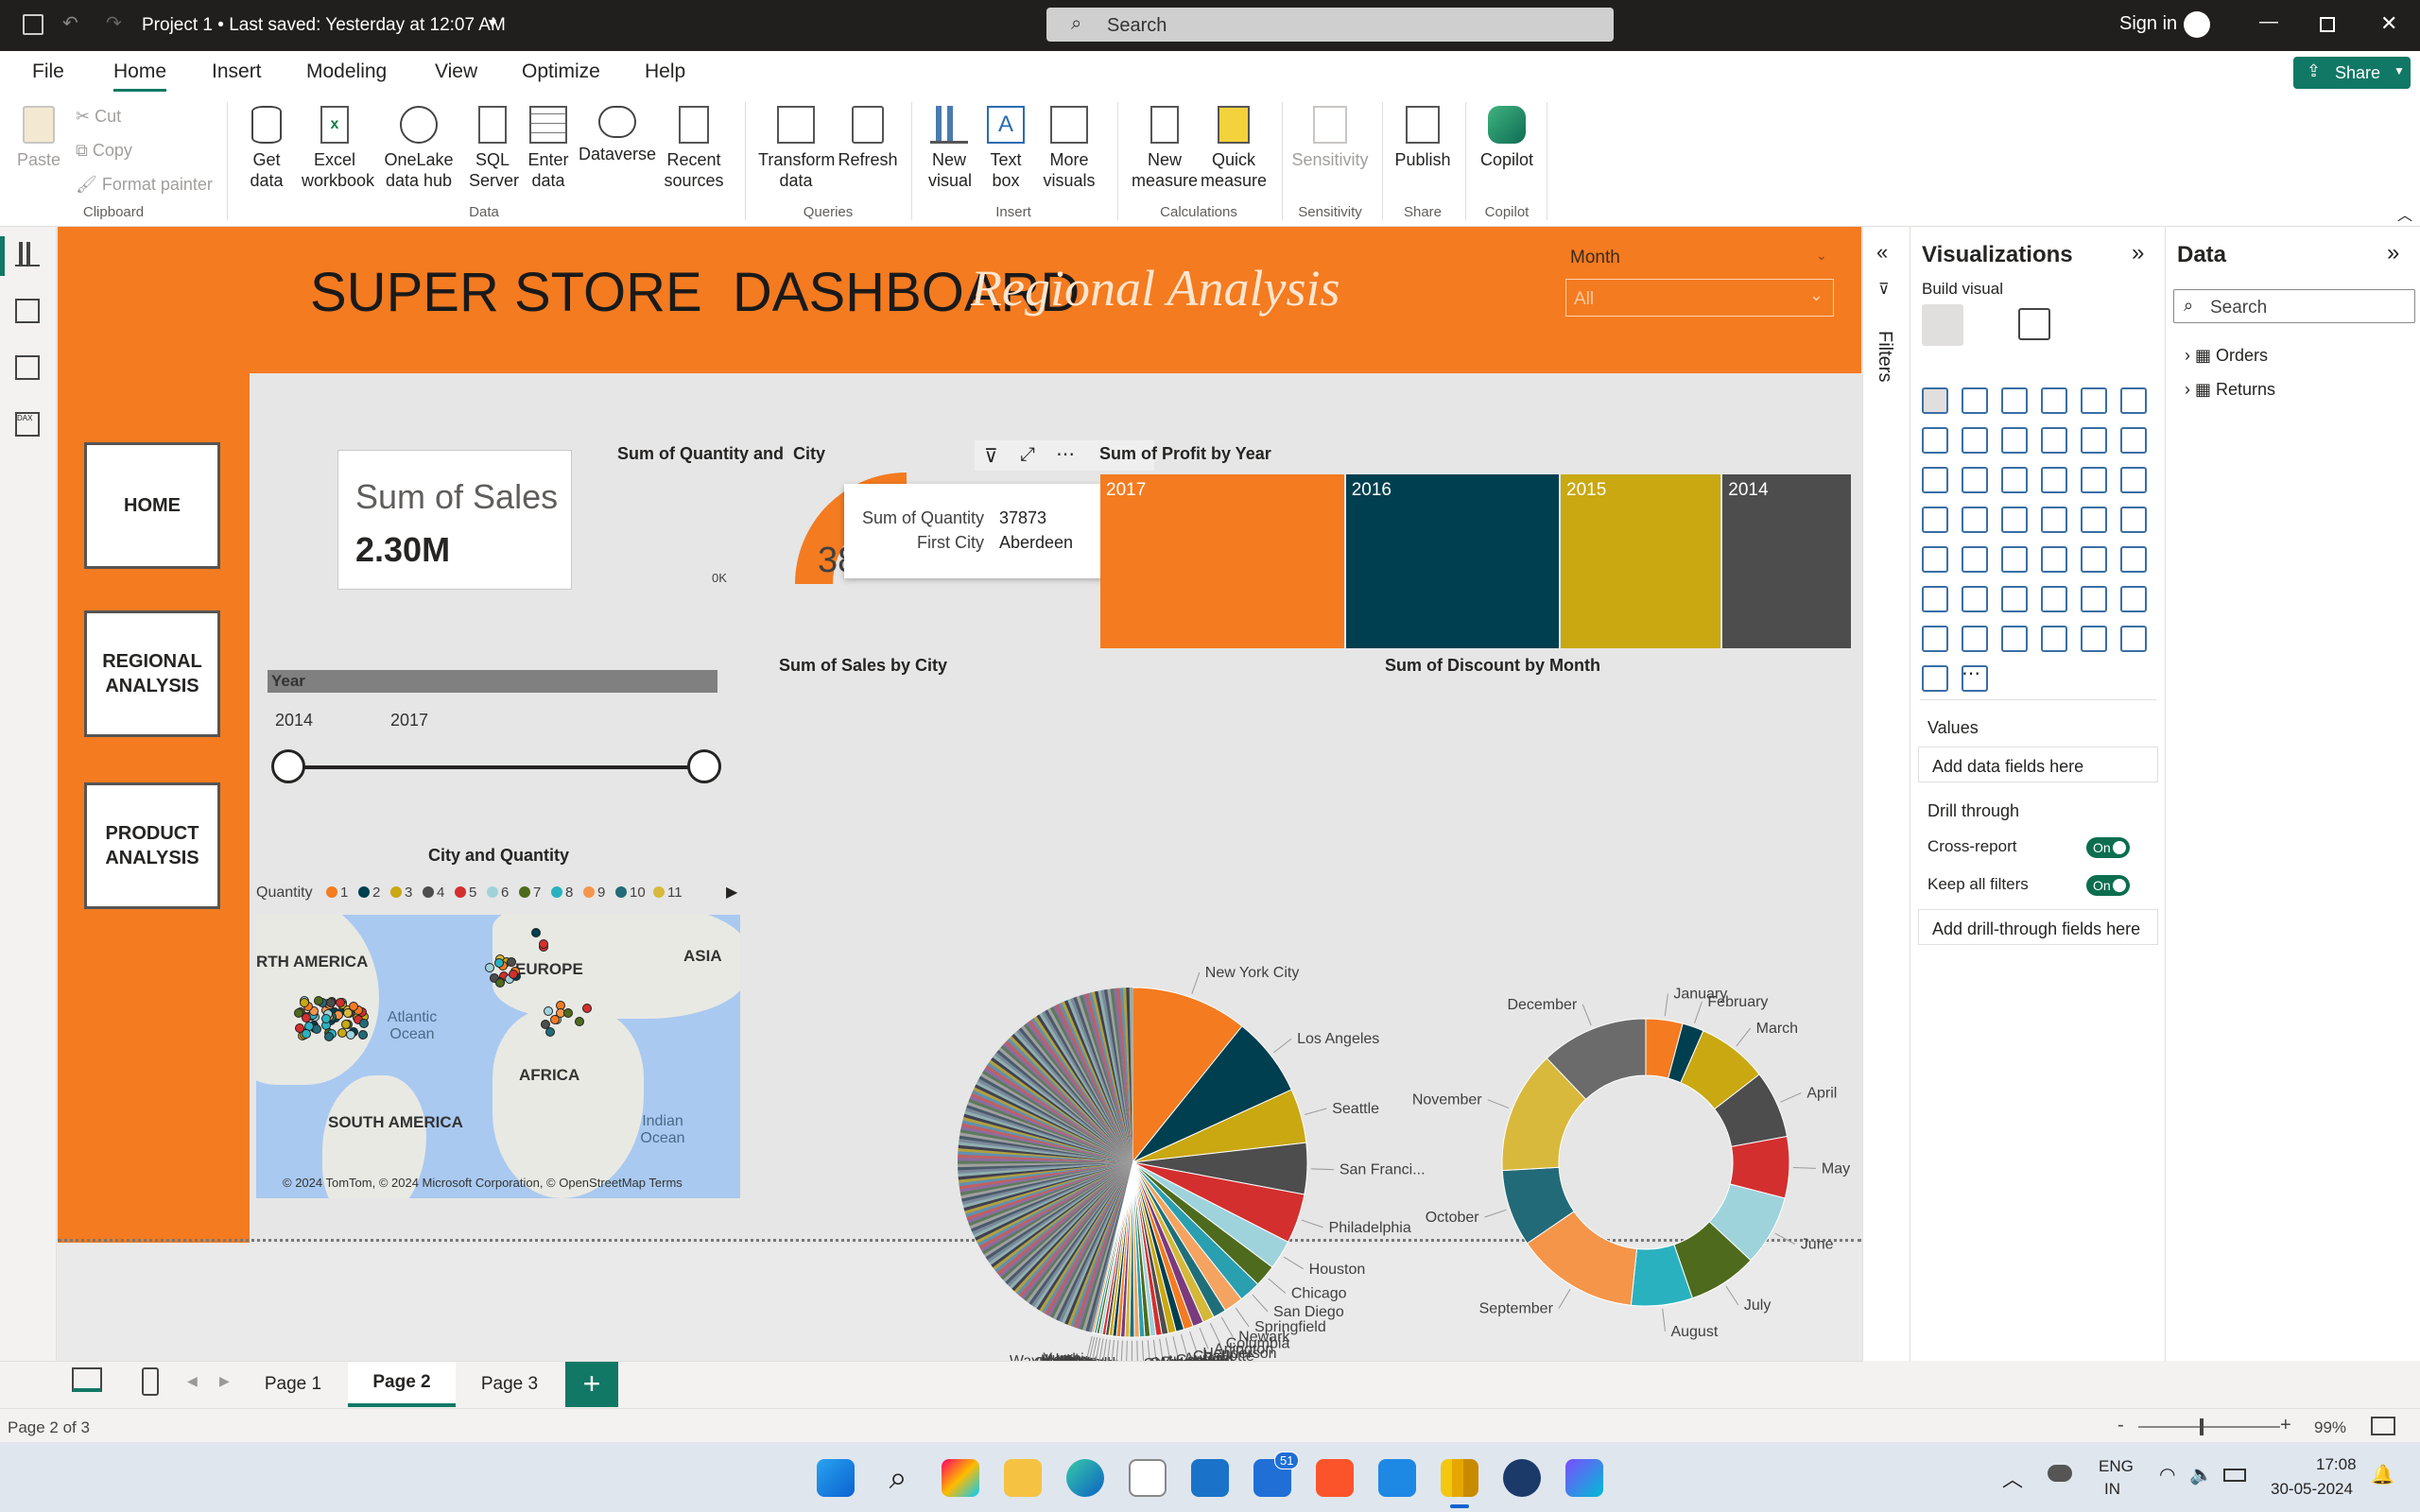 The height and width of the screenshot is (1512, 2420). I want to click on keep-filters-toggle: On, so click(2108, 885).